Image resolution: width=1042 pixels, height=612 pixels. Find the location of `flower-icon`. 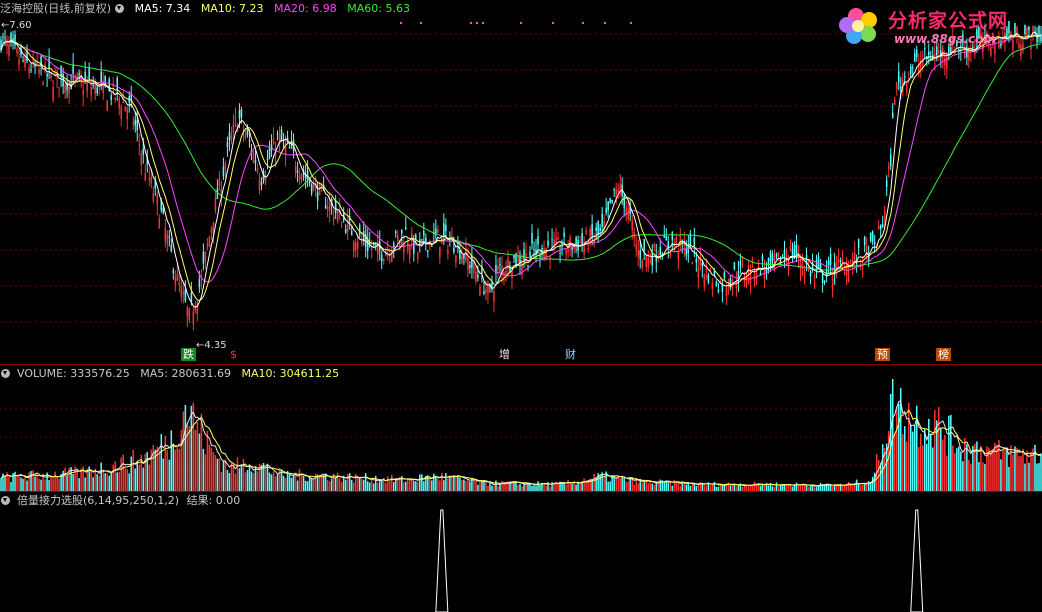

flower-icon is located at coordinates (858, 26).